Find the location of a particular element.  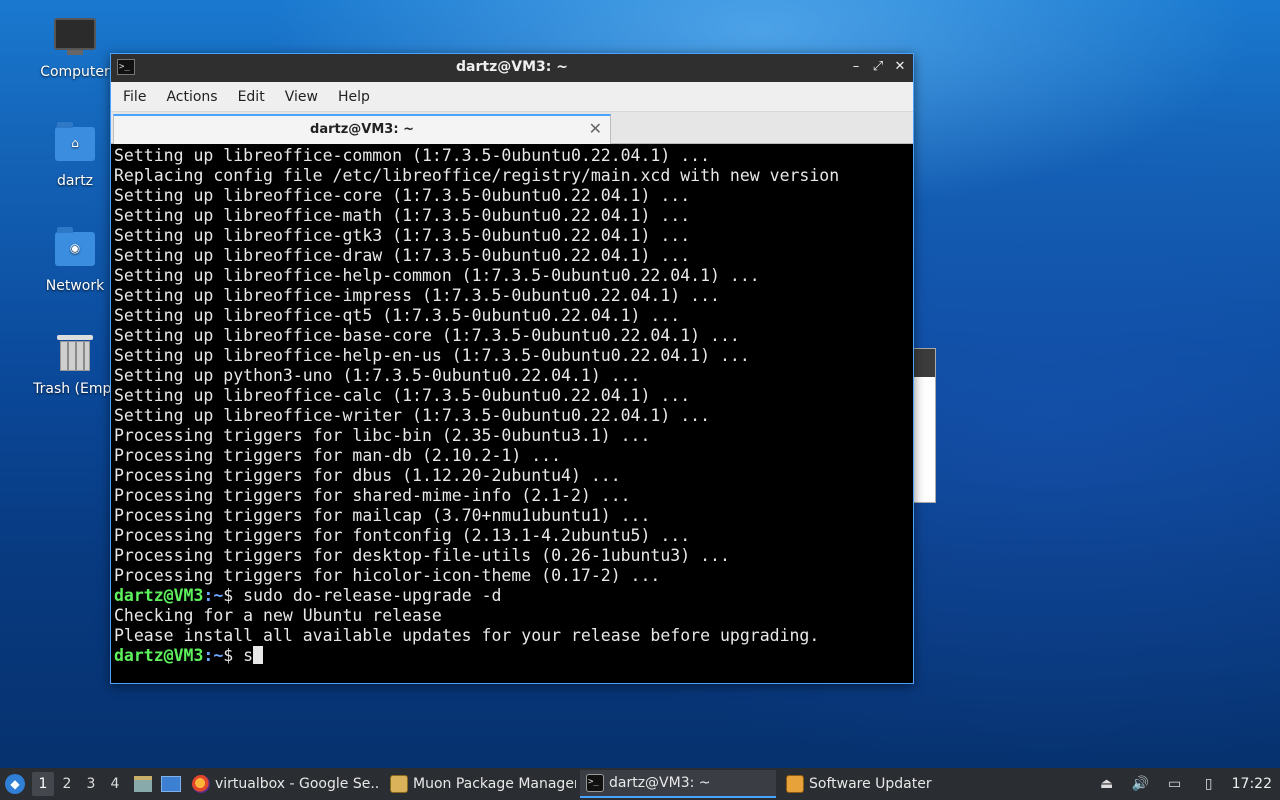

show-desktop-icon is located at coordinates (171, 784).